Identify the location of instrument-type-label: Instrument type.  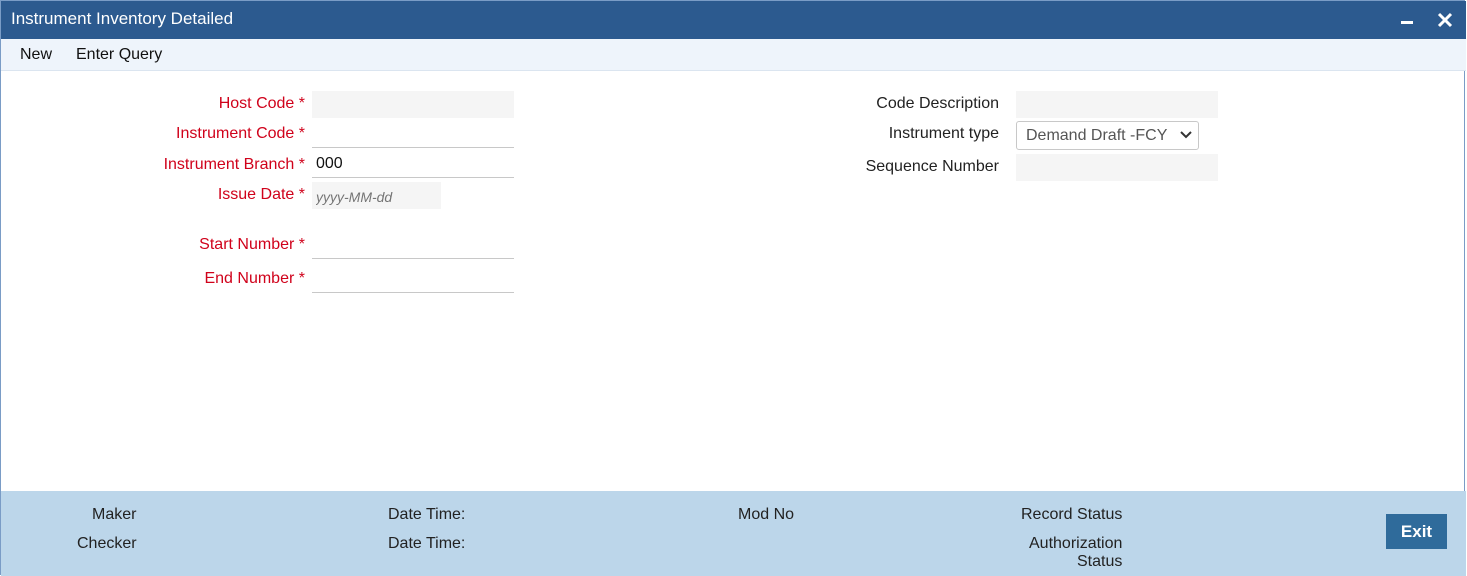
(943, 133).